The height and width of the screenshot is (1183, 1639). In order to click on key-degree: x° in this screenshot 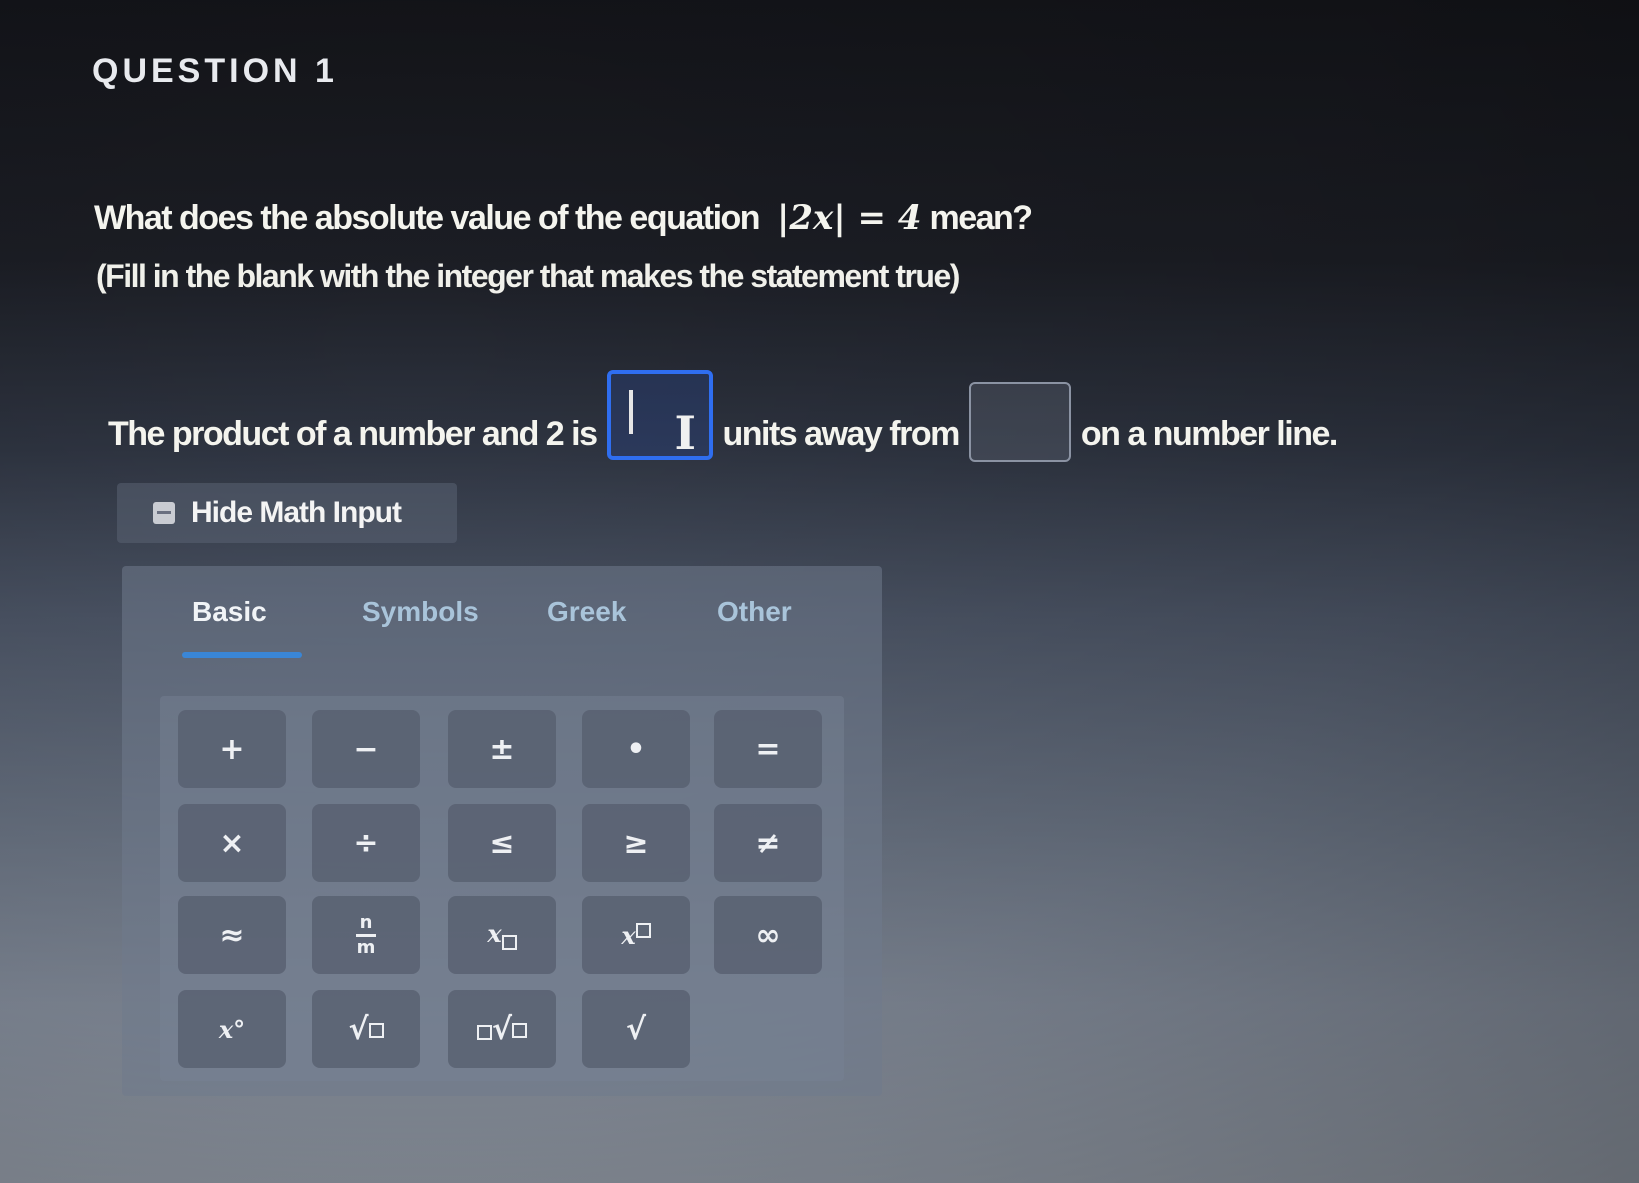, I will do `click(232, 1029)`.